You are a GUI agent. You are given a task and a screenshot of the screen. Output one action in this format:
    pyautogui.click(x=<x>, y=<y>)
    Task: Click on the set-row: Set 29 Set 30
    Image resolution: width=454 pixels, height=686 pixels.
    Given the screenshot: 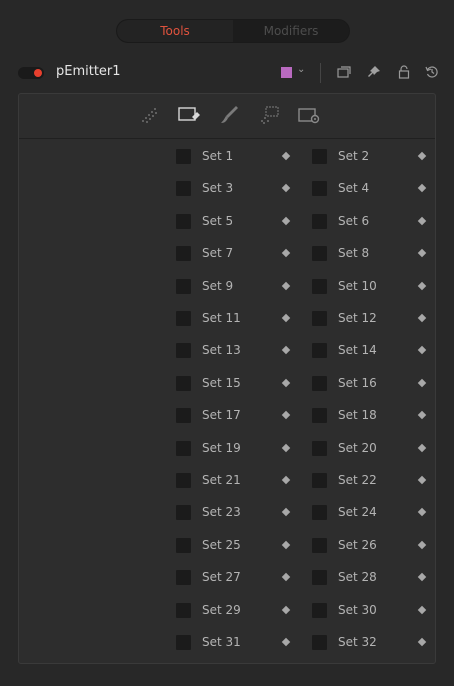 What is the action you would take?
    pyautogui.click(x=227, y=610)
    